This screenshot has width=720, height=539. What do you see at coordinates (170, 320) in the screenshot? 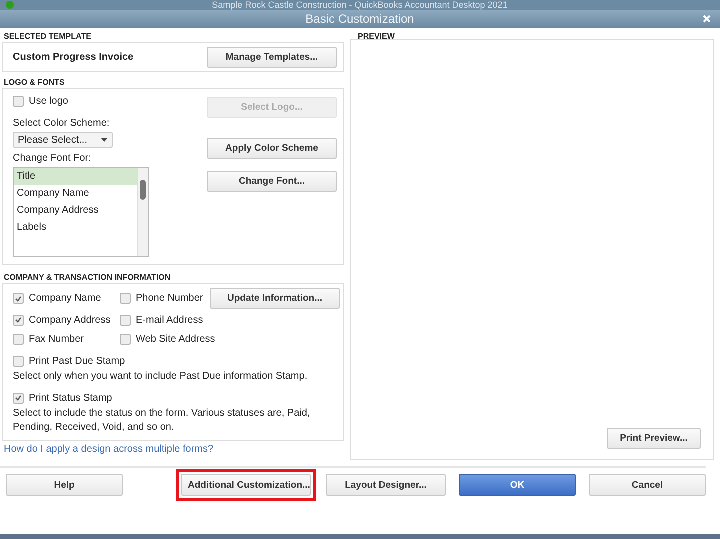
I see `checkbox-label: E-mail Address` at bounding box center [170, 320].